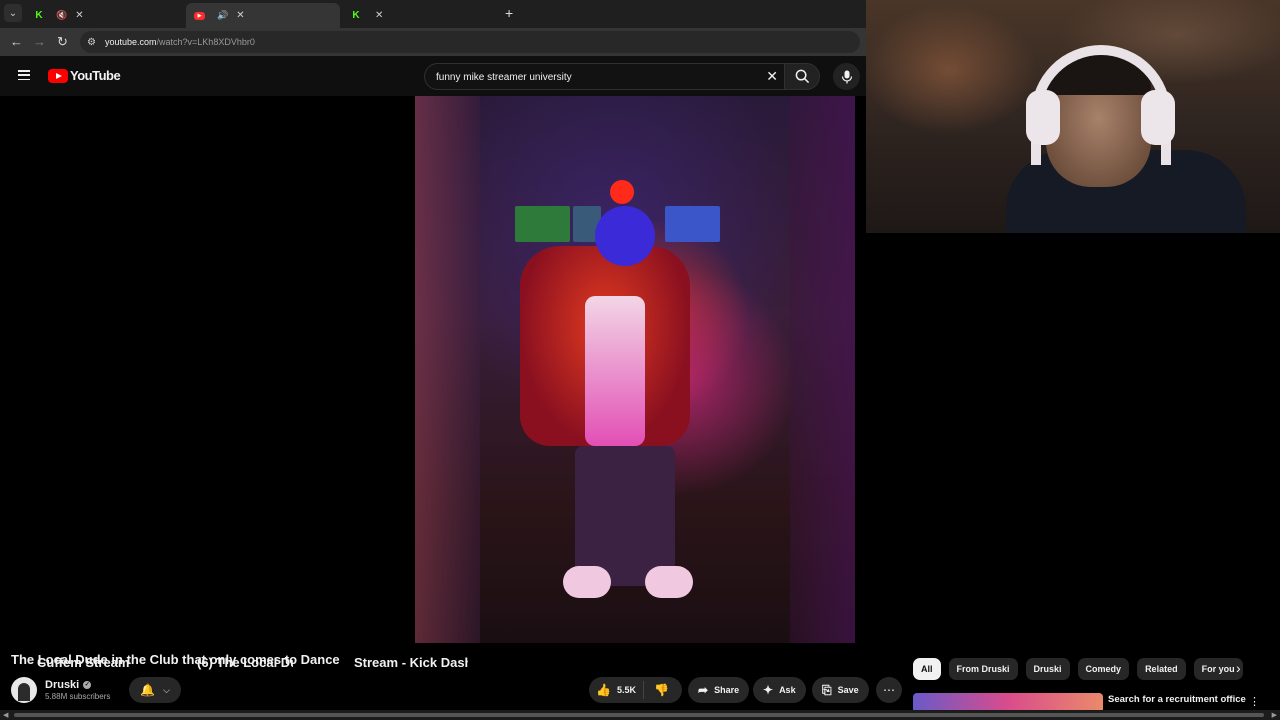 This screenshot has width=1280, height=720. What do you see at coordinates (625, 516) in the screenshot?
I see `dancer-legs` at bounding box center [625, 516].